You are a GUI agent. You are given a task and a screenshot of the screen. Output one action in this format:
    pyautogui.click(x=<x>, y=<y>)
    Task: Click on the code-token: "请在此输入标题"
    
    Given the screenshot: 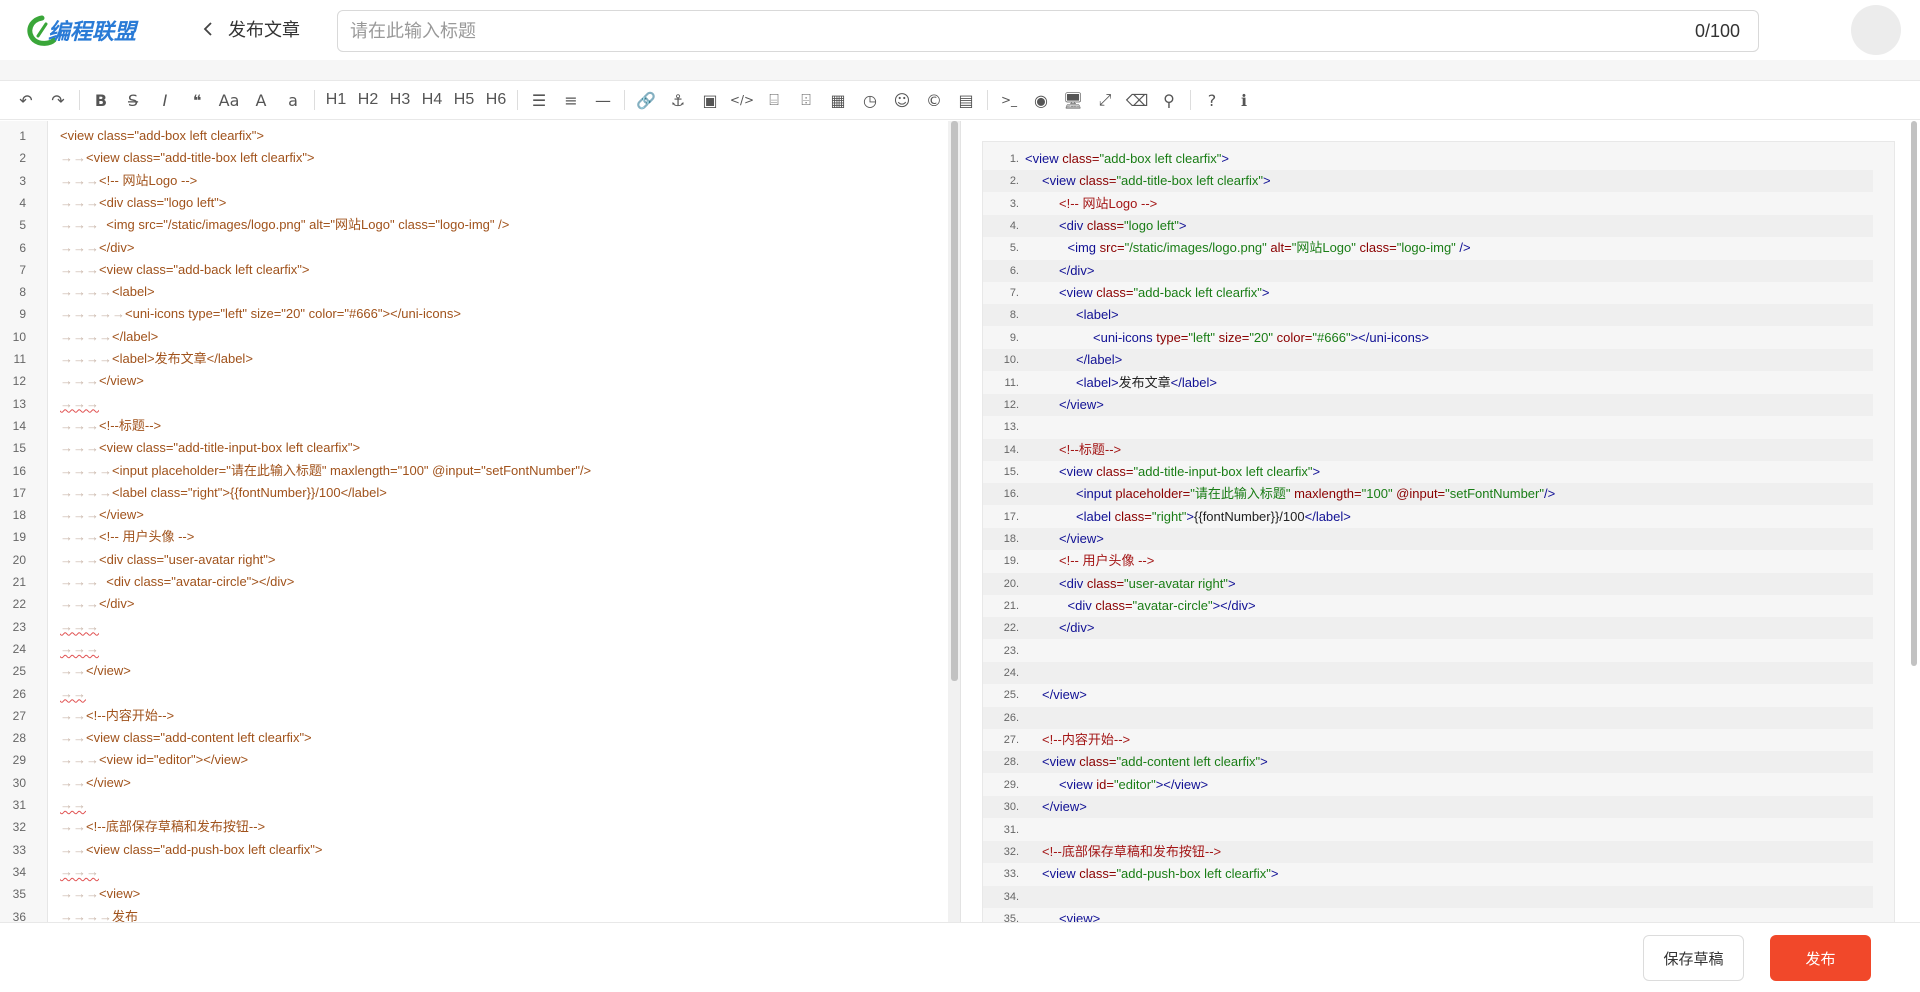 What is the action you would take?
    pyautogui.click(x=1242, y=494)
    